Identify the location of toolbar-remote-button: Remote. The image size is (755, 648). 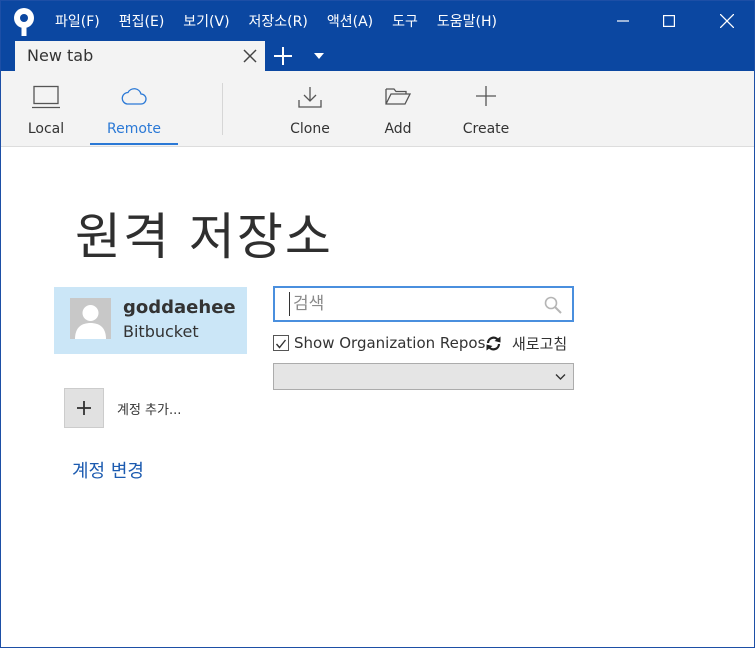
(134, 109).